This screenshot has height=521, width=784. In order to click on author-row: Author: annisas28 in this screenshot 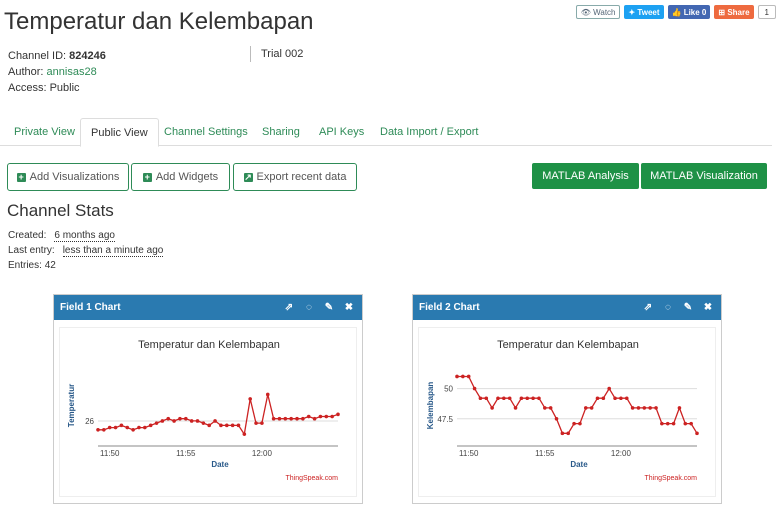, I will do `click(52, 72)`.